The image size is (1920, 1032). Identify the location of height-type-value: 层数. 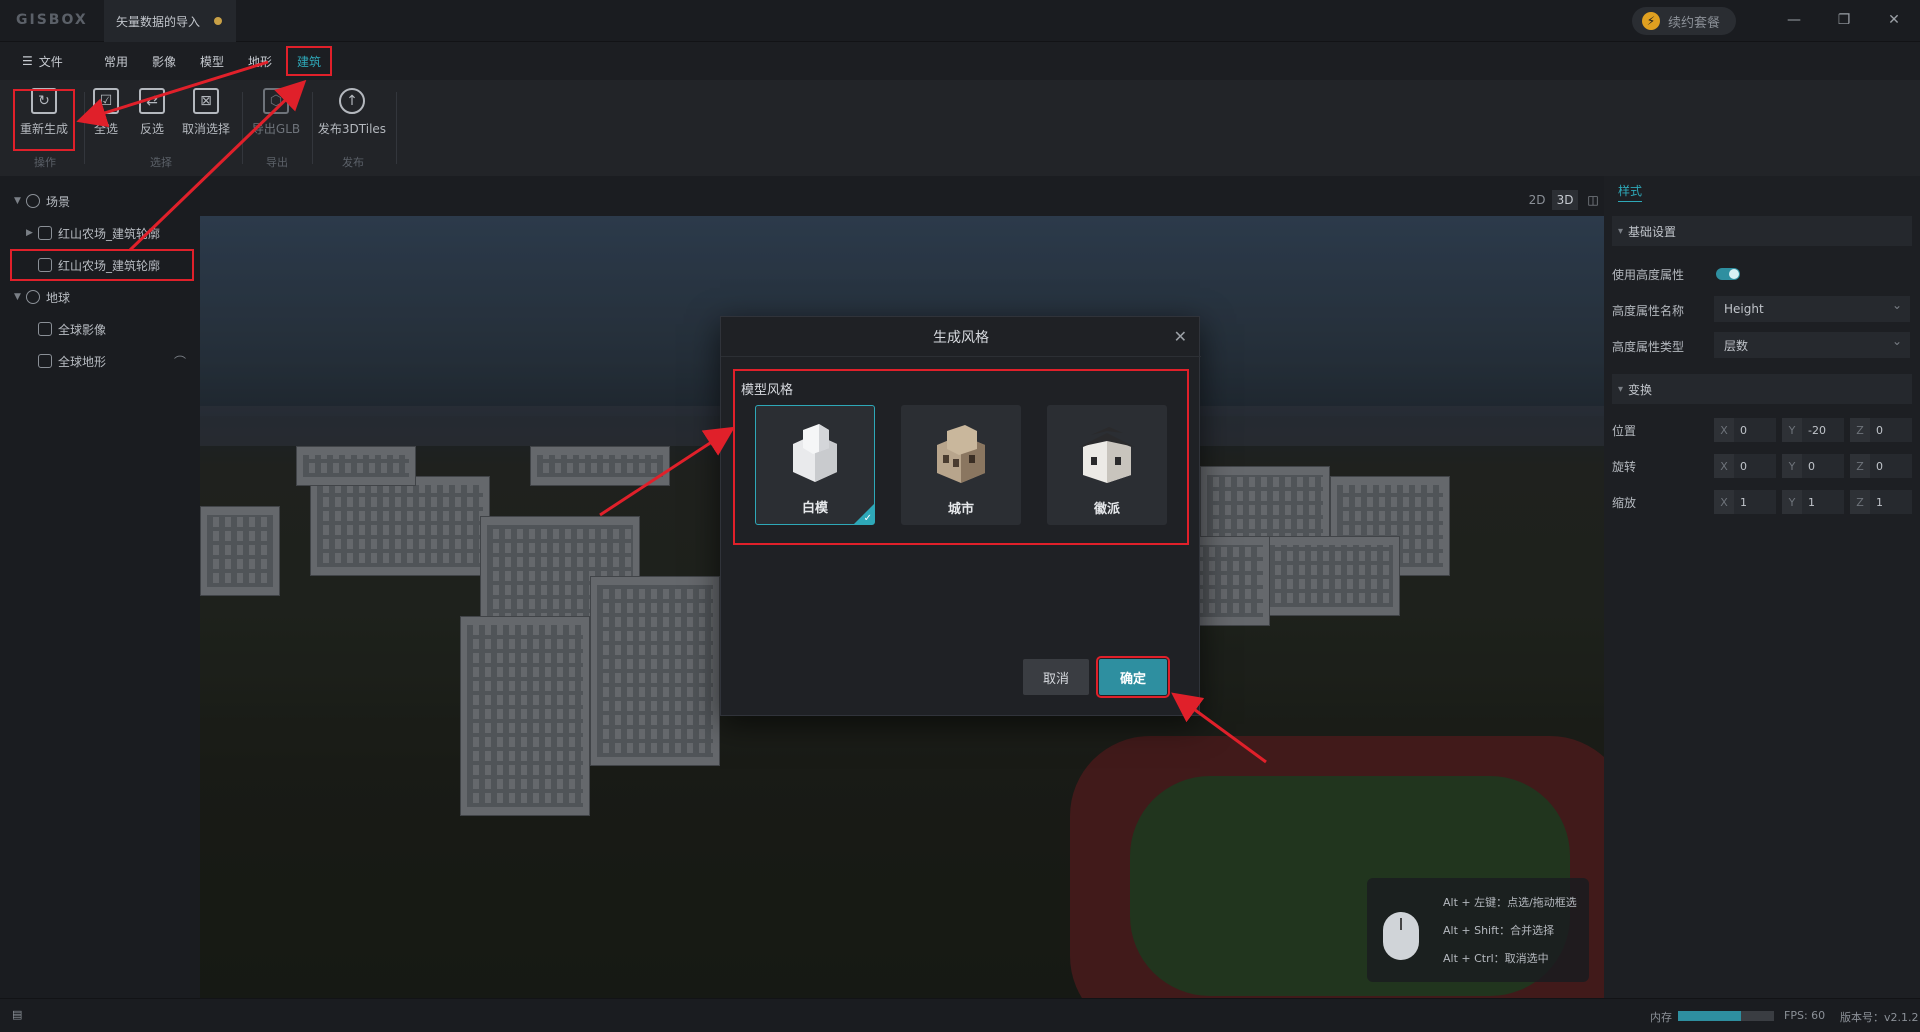
(1736, 345).